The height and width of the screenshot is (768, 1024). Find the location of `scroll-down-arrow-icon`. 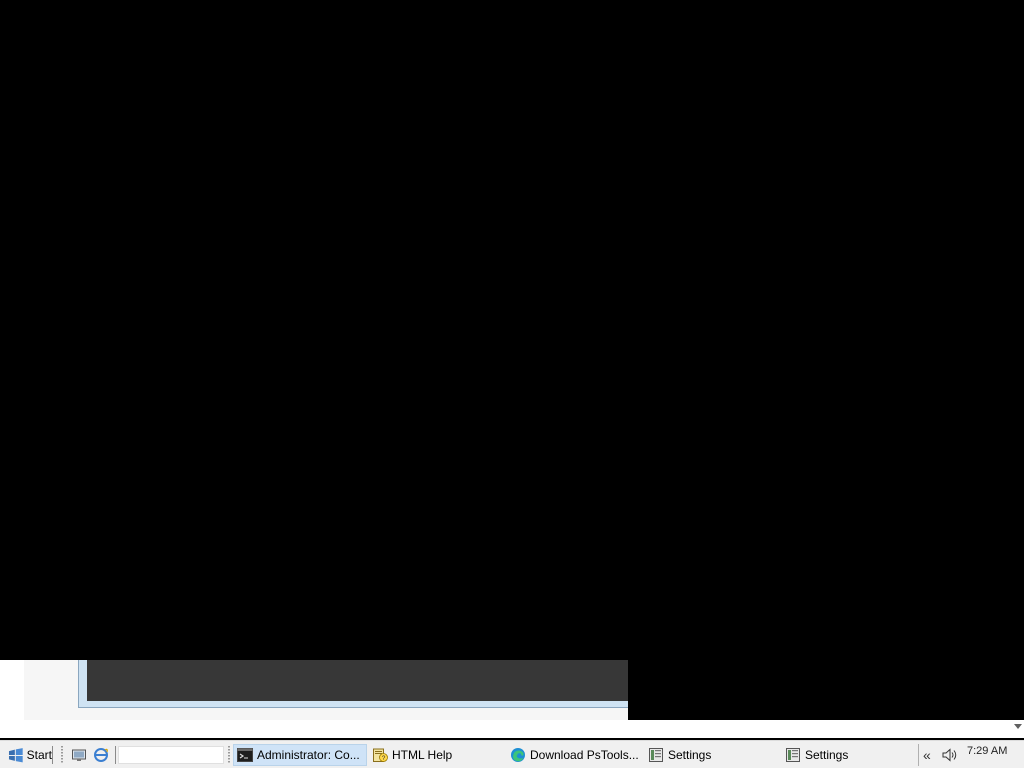

scroll-down-arrow-icon is located at coordinates (1018, 726).